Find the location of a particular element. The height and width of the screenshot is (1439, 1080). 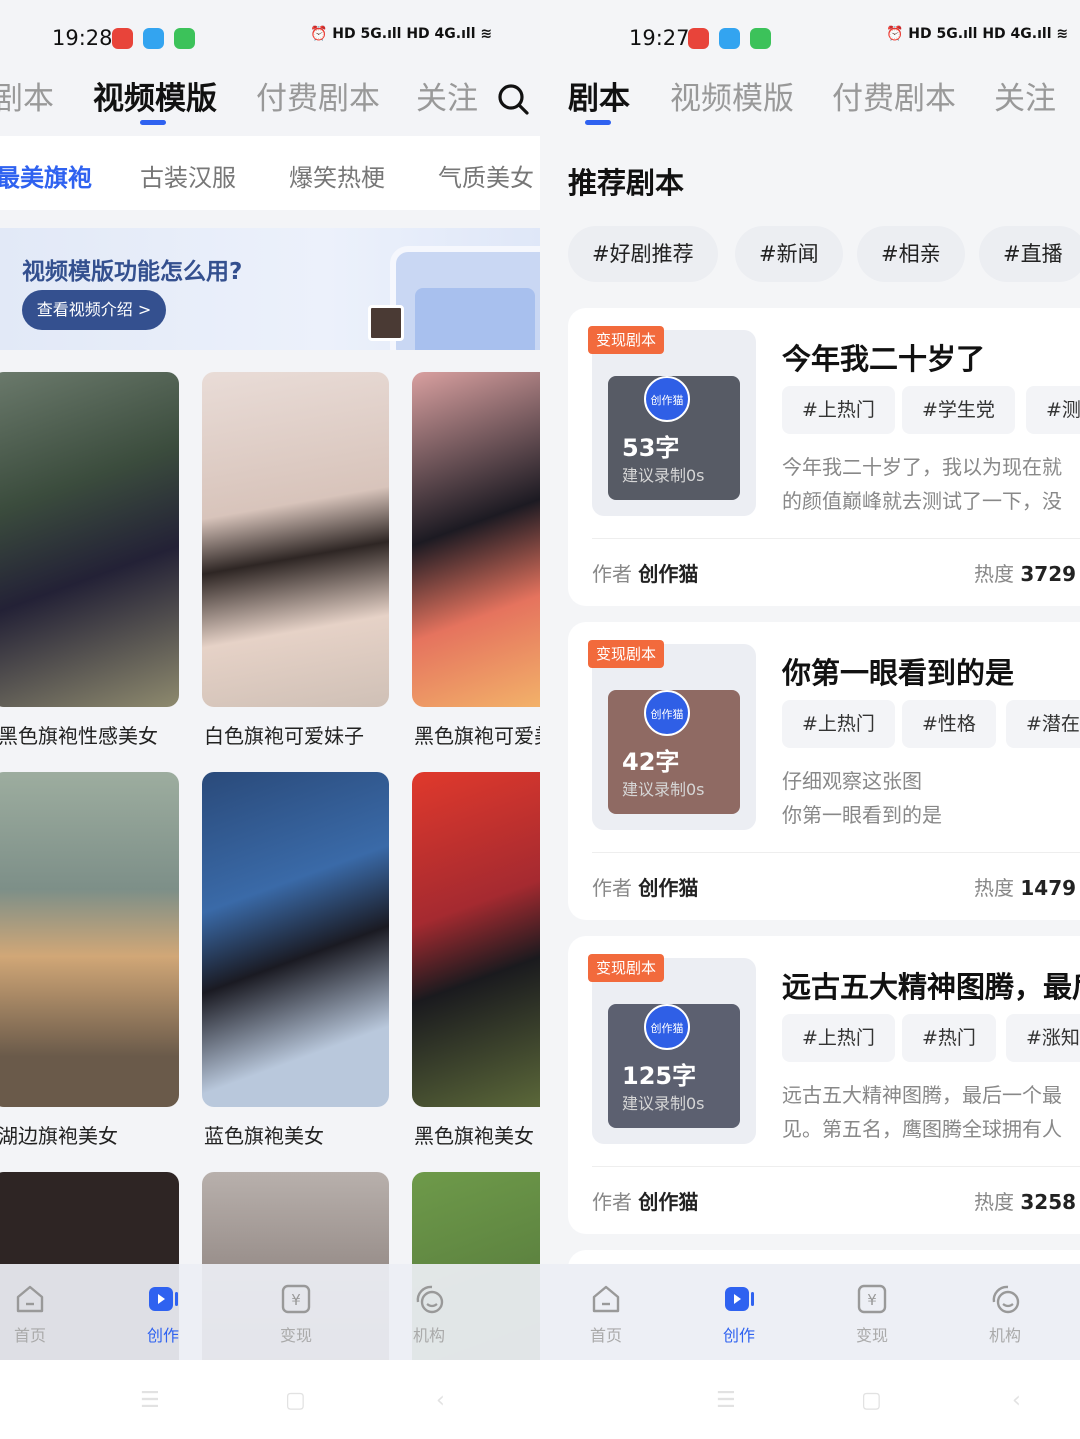

script-thumbnail: 125字 建议录制0s 创作猫 is located at coordinates (674, 1051).